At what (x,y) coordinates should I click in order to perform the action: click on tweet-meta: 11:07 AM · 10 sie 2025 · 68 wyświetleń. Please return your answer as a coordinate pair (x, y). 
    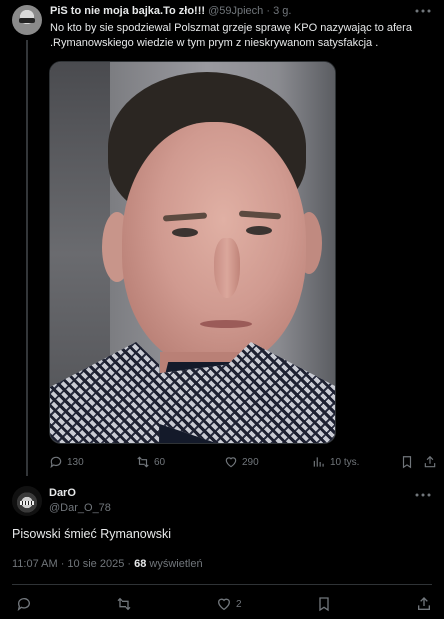
    Looking at the image, I should click on (107, 564).